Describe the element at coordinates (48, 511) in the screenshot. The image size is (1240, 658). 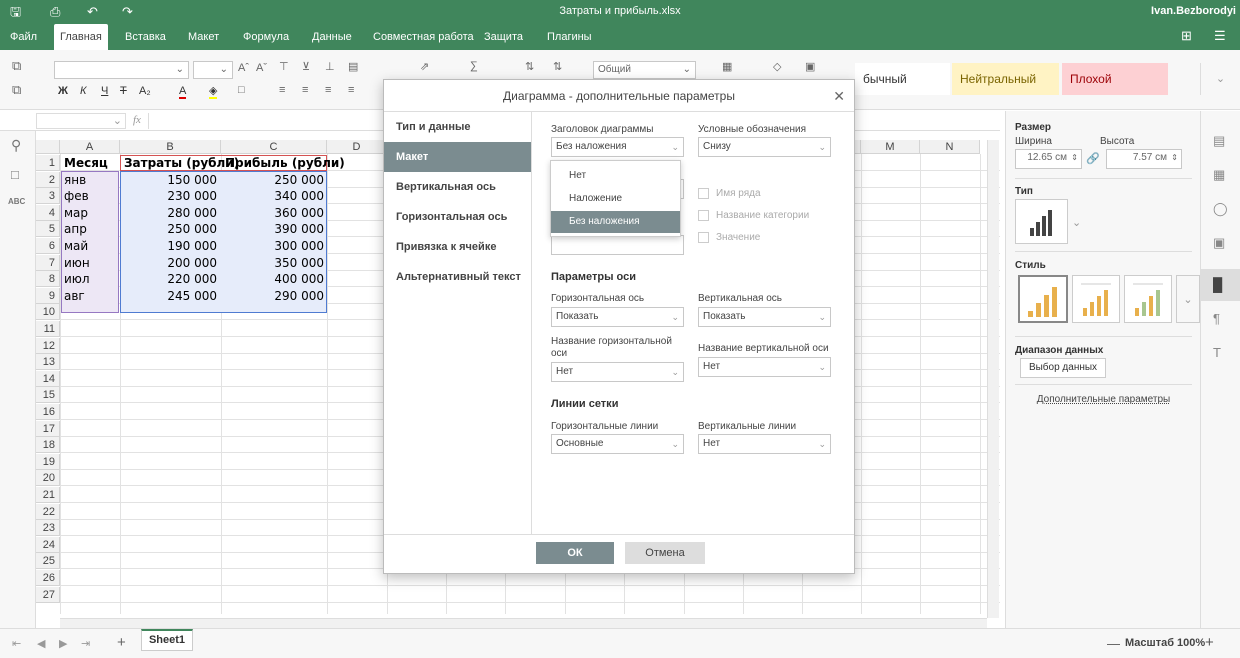
I see `row-header: 22` at that location.